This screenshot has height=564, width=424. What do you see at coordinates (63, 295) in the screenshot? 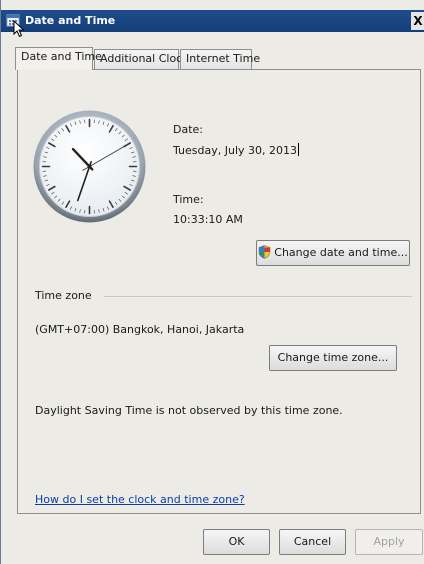
I see `time-zone-group-label: Time zone` at bounding box center [63, 295].